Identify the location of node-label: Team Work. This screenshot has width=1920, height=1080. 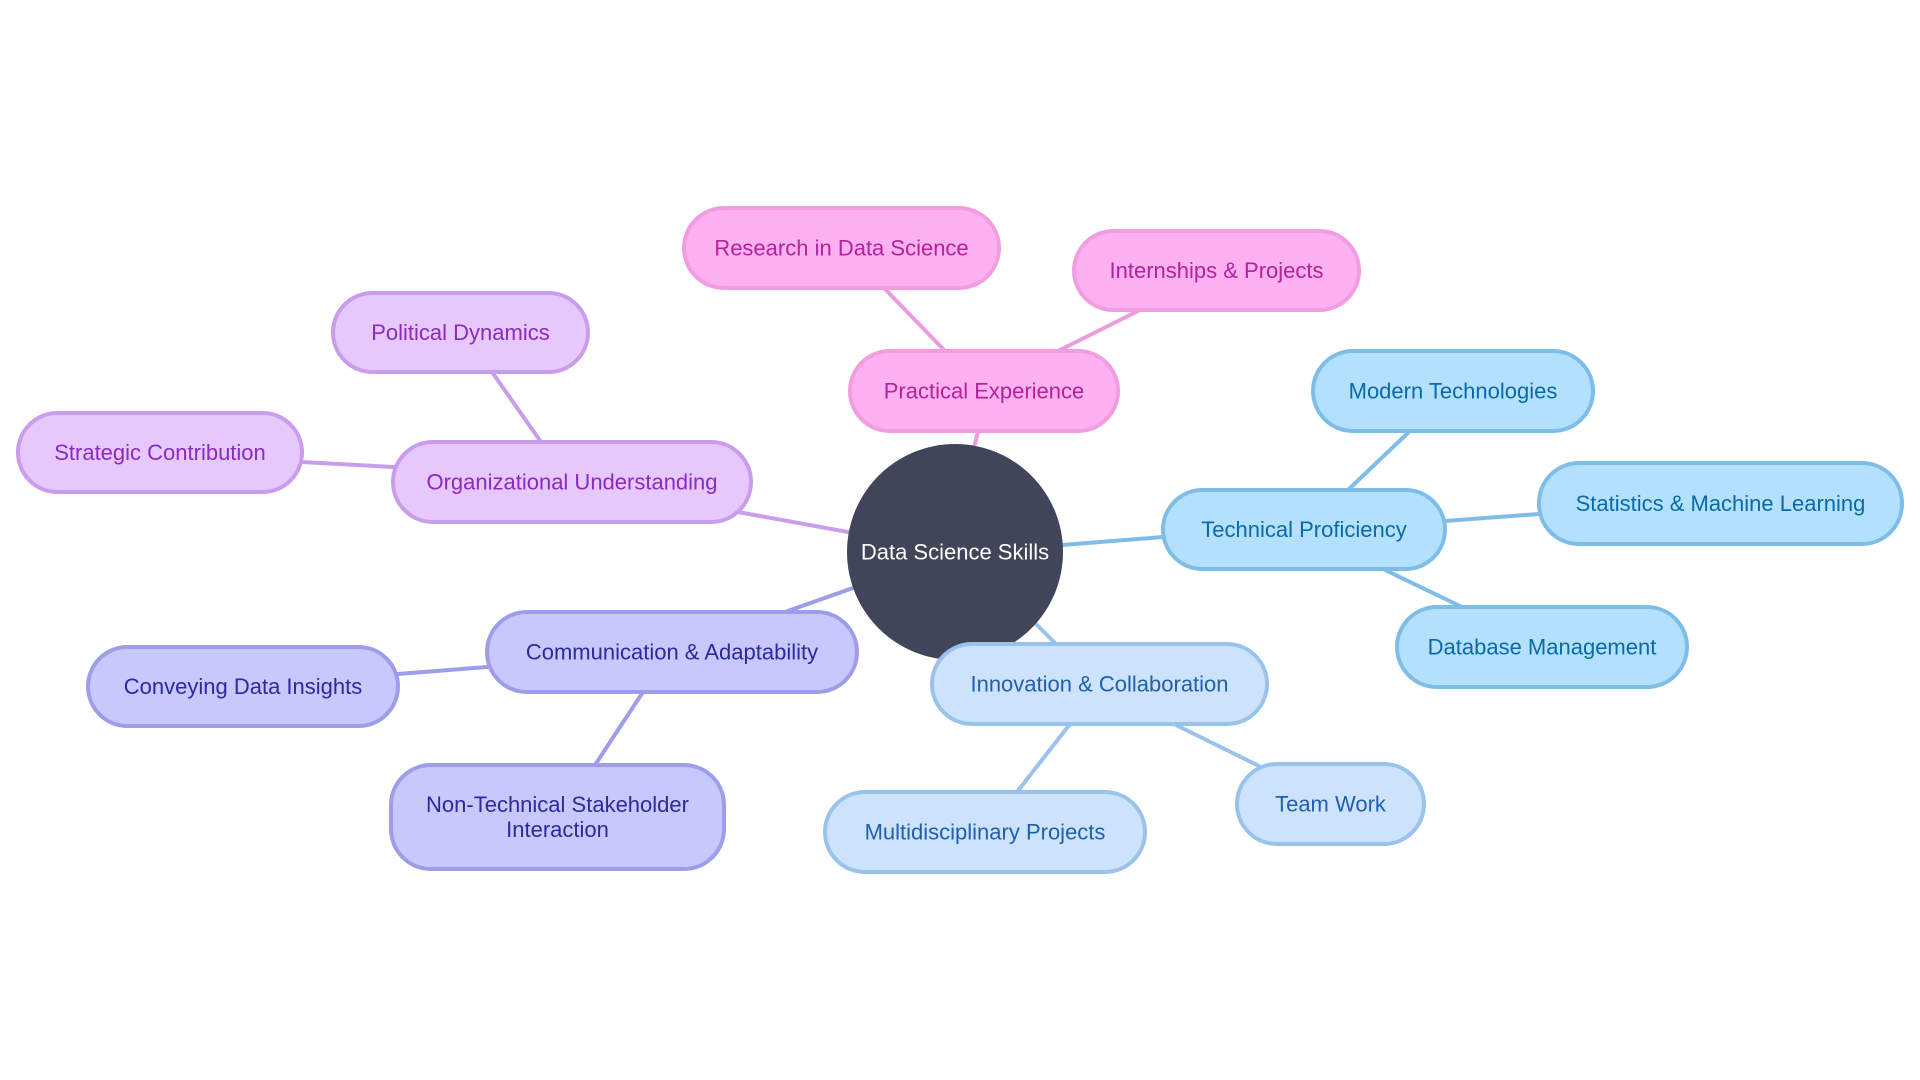
(1331, 804).